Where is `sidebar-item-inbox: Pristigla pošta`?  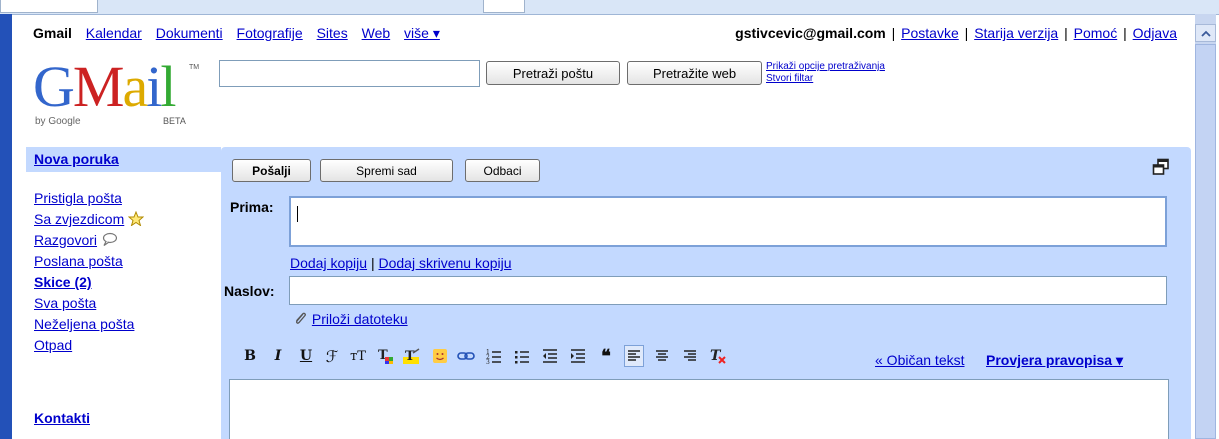 sidebar-item-inbox: Pristigla pošta is located at coordinates (78, 198).